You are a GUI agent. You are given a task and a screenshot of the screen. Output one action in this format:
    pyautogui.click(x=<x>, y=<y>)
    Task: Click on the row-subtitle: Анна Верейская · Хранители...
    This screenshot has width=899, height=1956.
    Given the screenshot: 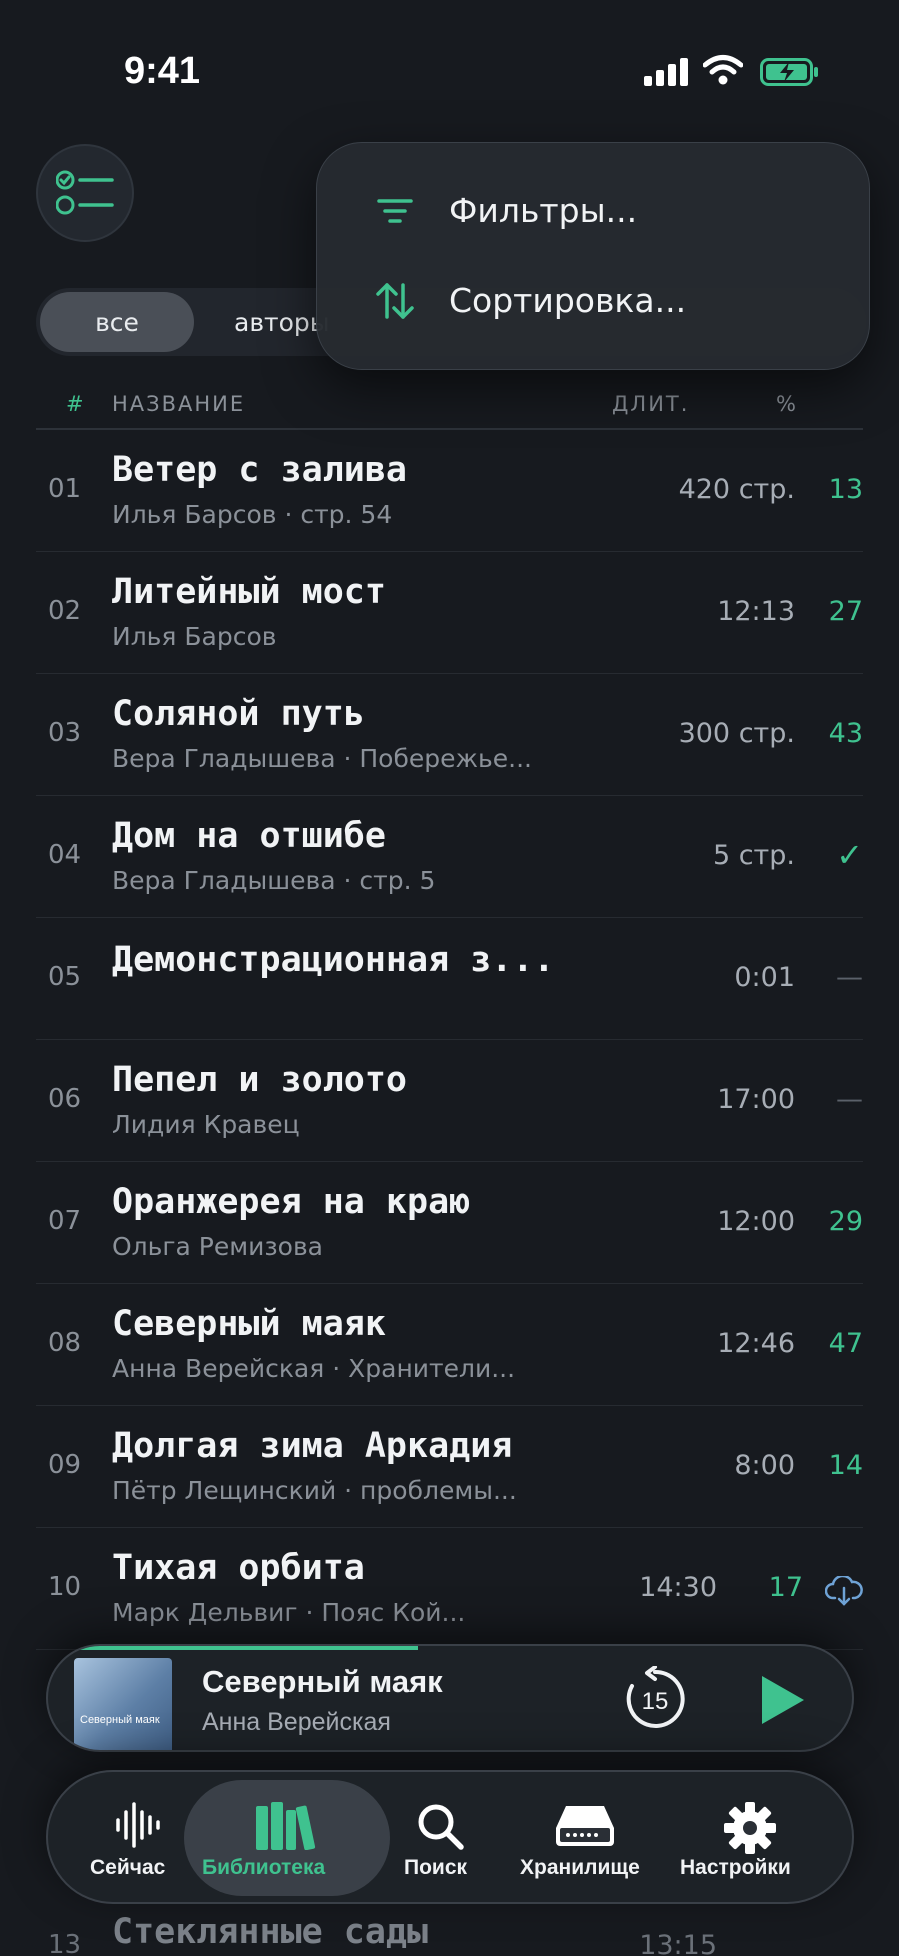 What is the action you would take?
    pyautogui.click(x=314, y=1368)
    